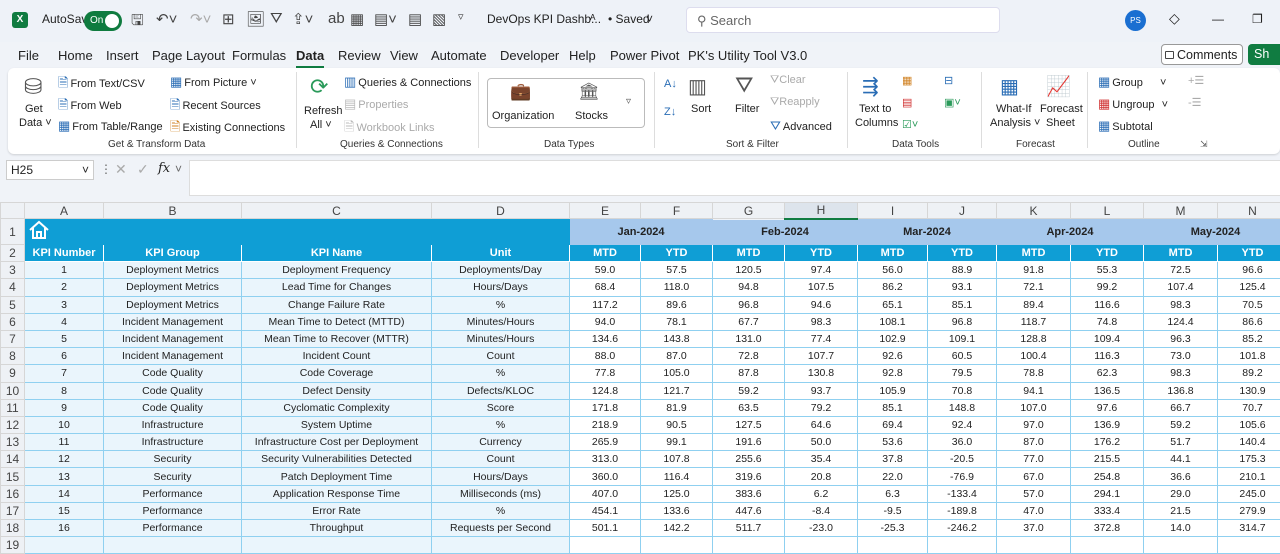 The height and width of the screenshot is (554, 1280). I want to click on column-header-K: K, so click(1034, 211).